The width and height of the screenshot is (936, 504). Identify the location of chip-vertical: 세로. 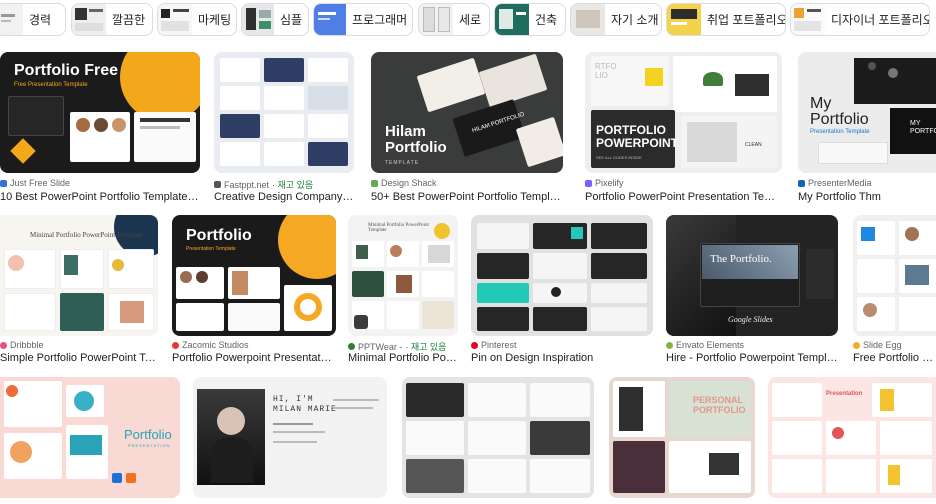
(454, 19).